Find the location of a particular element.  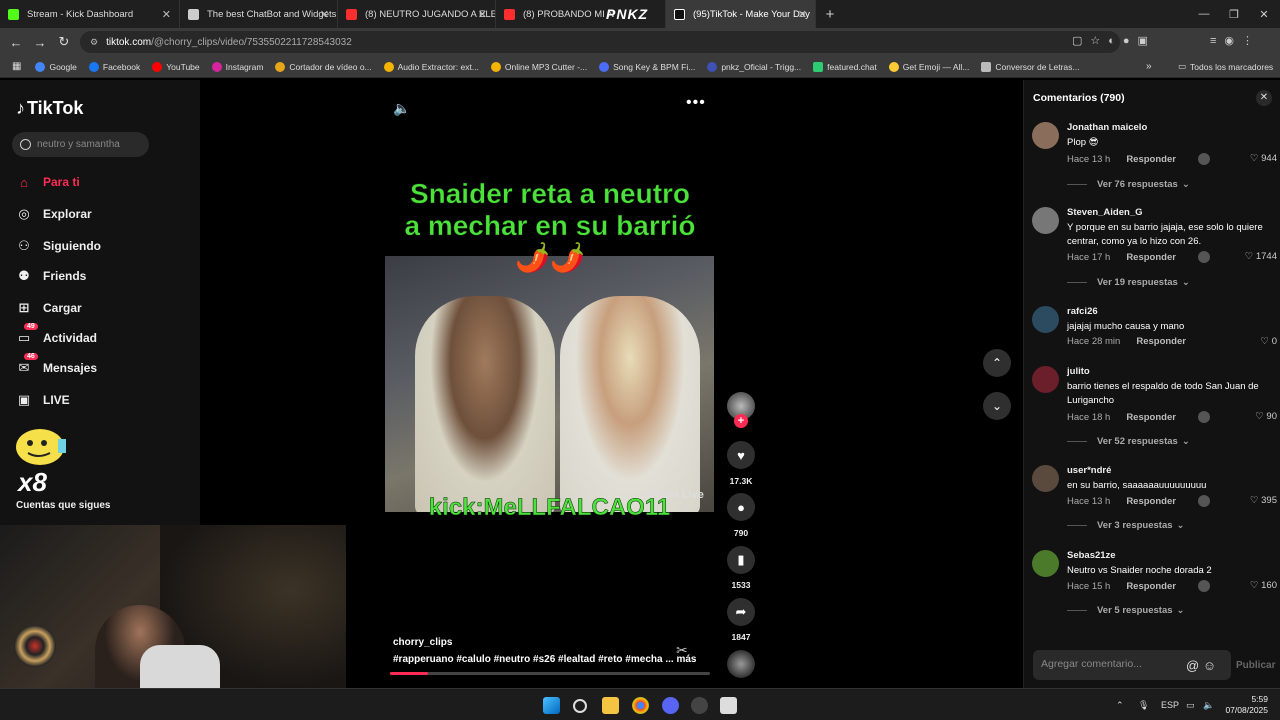

comment-user: Steven_Aiden_G is located at coordinates (1105, 212).